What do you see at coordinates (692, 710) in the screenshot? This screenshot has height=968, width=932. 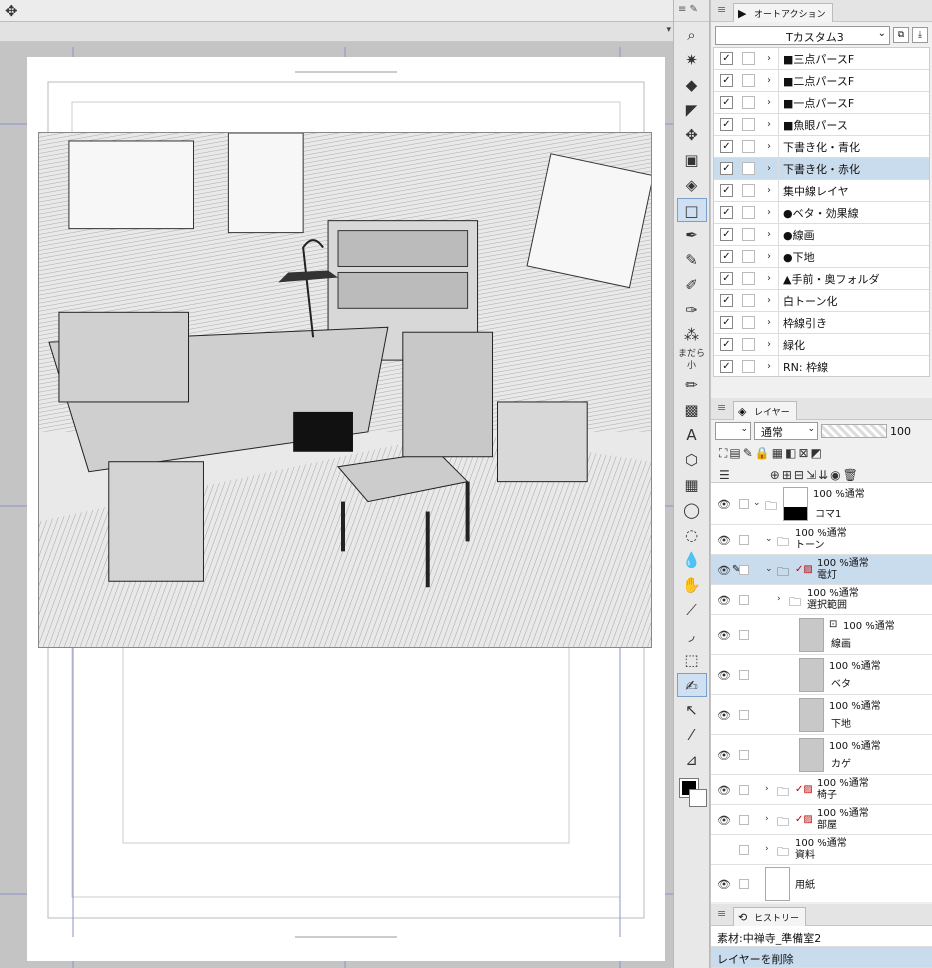 I see `operation-icon: ↖` at bounding box center [692, 710].